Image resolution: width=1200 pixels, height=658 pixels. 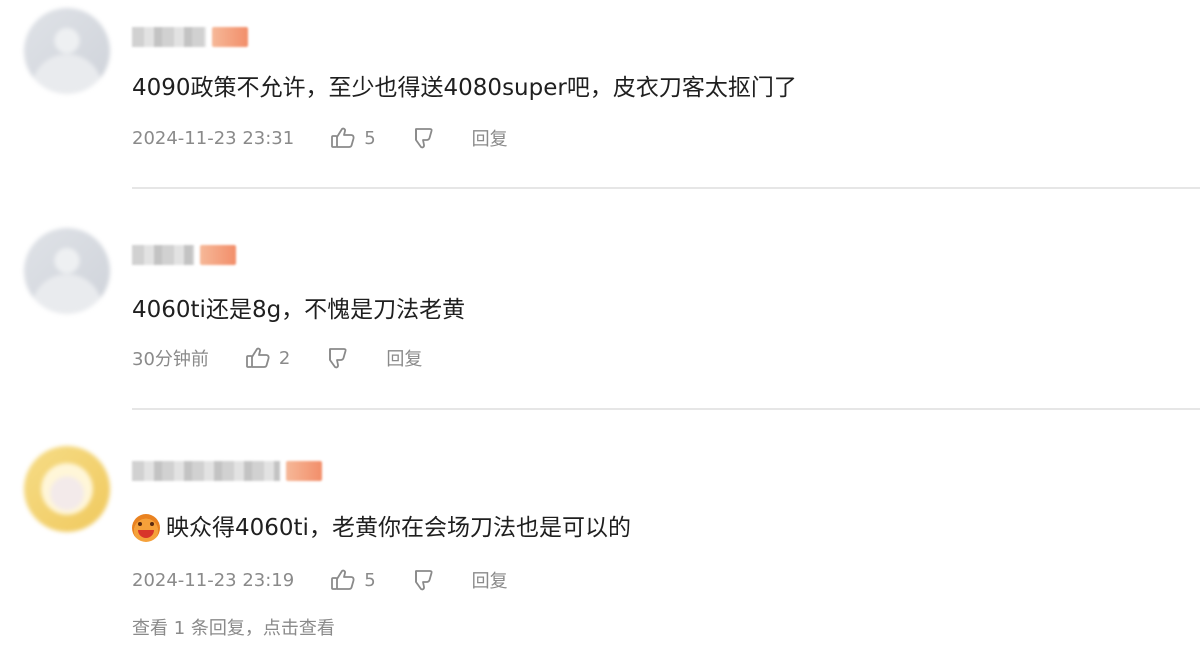 I want to click on comment-text: 映众得4060ti，老黄你在会场刀法也是可以的, so click(x=381, y=528).